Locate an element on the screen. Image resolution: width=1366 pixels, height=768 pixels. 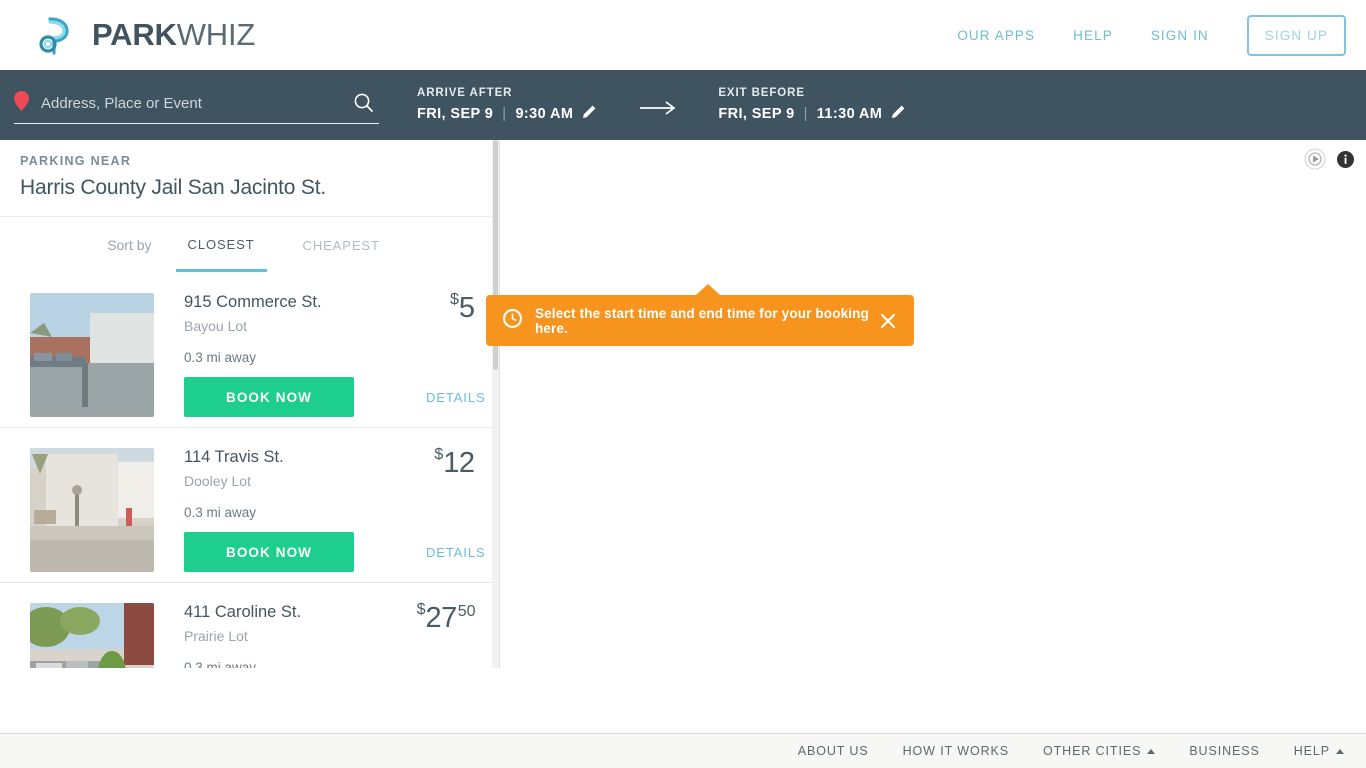
listing-lot-name: Bayou Lot is located at coordinates (216, 326).